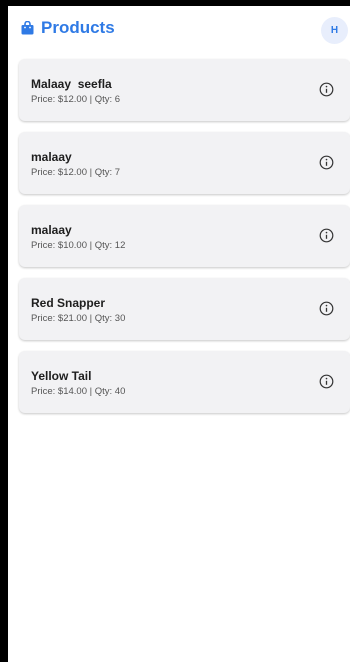 The height and width of the screenshot is (662, 350). What do you see at coordinates (78, 27) in the screenshot?
I see `page-title: Products` at bounding box center [78, 27].